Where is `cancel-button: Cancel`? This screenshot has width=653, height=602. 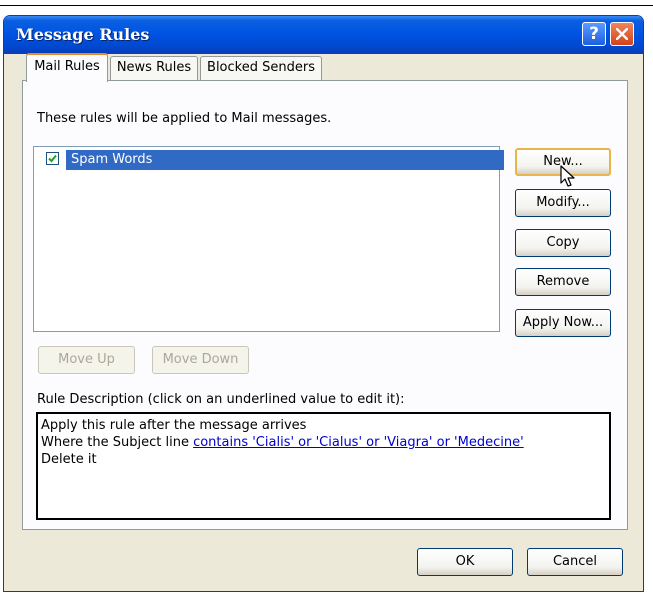 cancel-button: Cancel is located at coordinates (575, 562).